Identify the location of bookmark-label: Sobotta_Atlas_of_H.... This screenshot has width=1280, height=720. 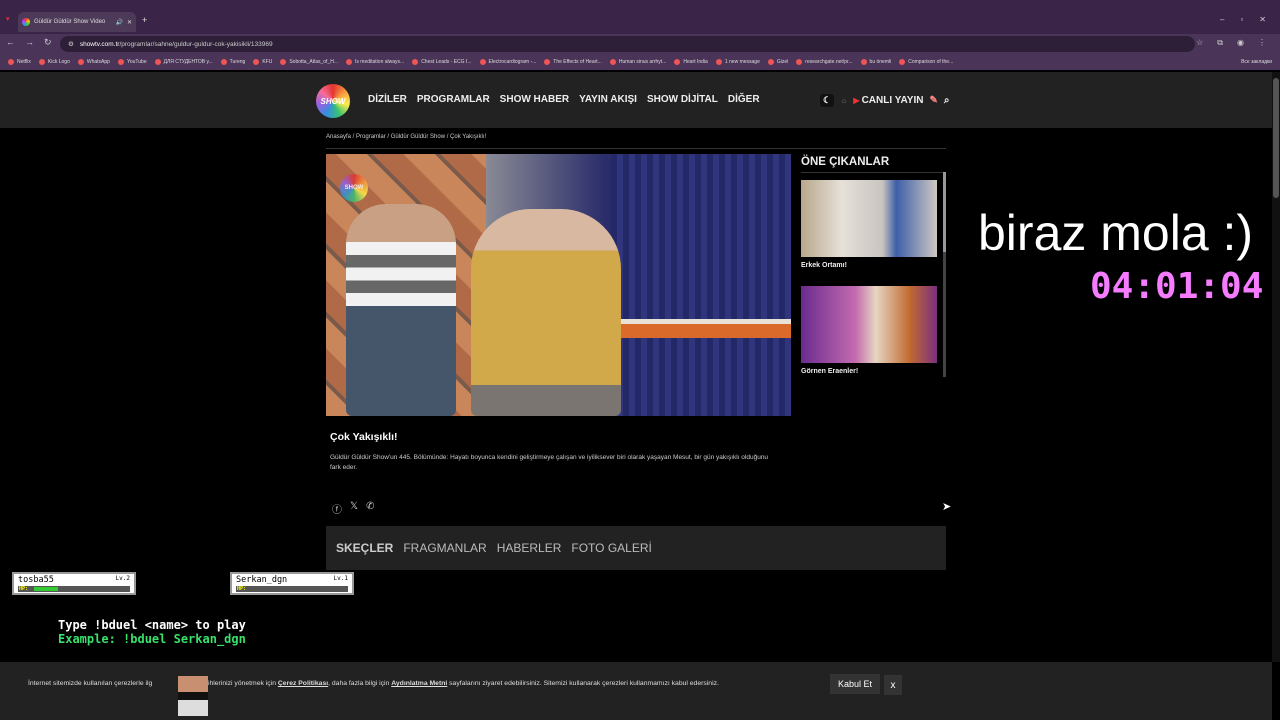
(313, 62).